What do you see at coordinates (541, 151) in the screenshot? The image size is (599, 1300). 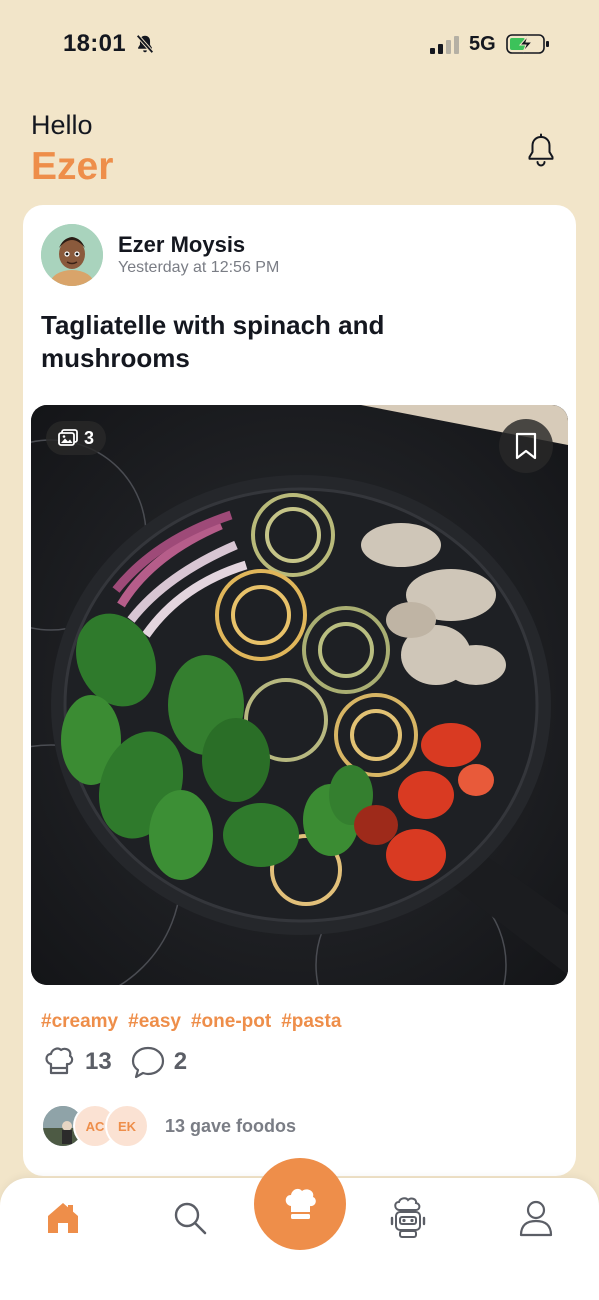 I see `bell-icon` at bounding box center [541, 151].